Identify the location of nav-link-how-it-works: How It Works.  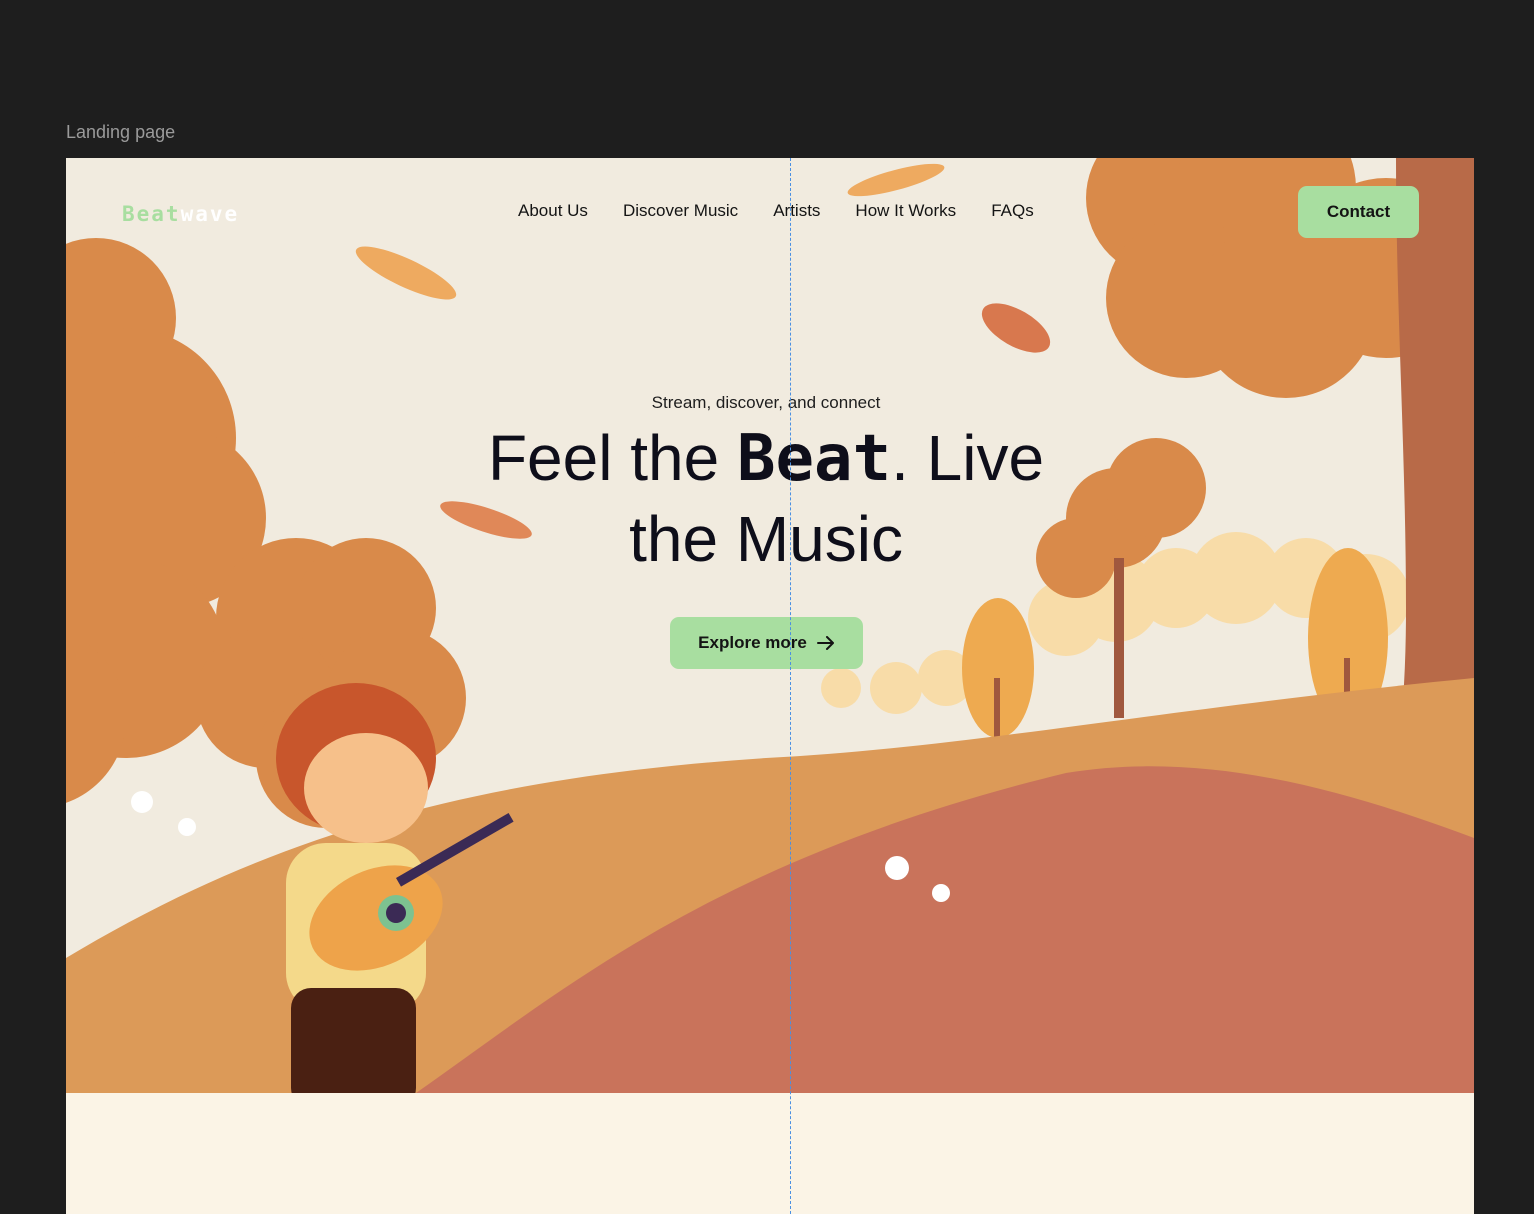
(905, 211).